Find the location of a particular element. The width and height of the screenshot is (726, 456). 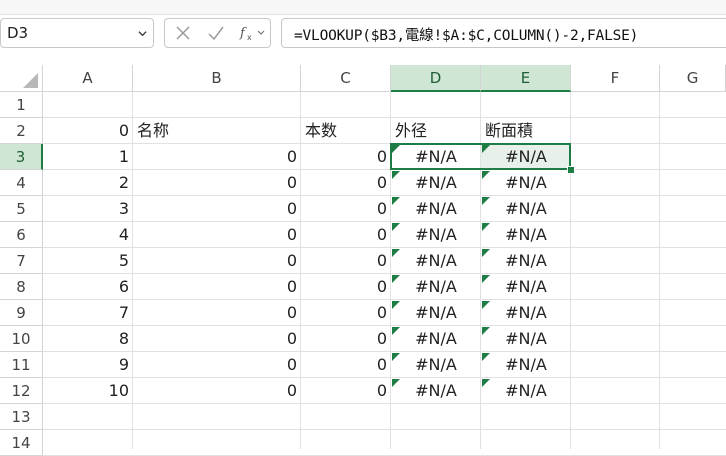

cell-e2: 断面積 is located at coordinates (526, 131).